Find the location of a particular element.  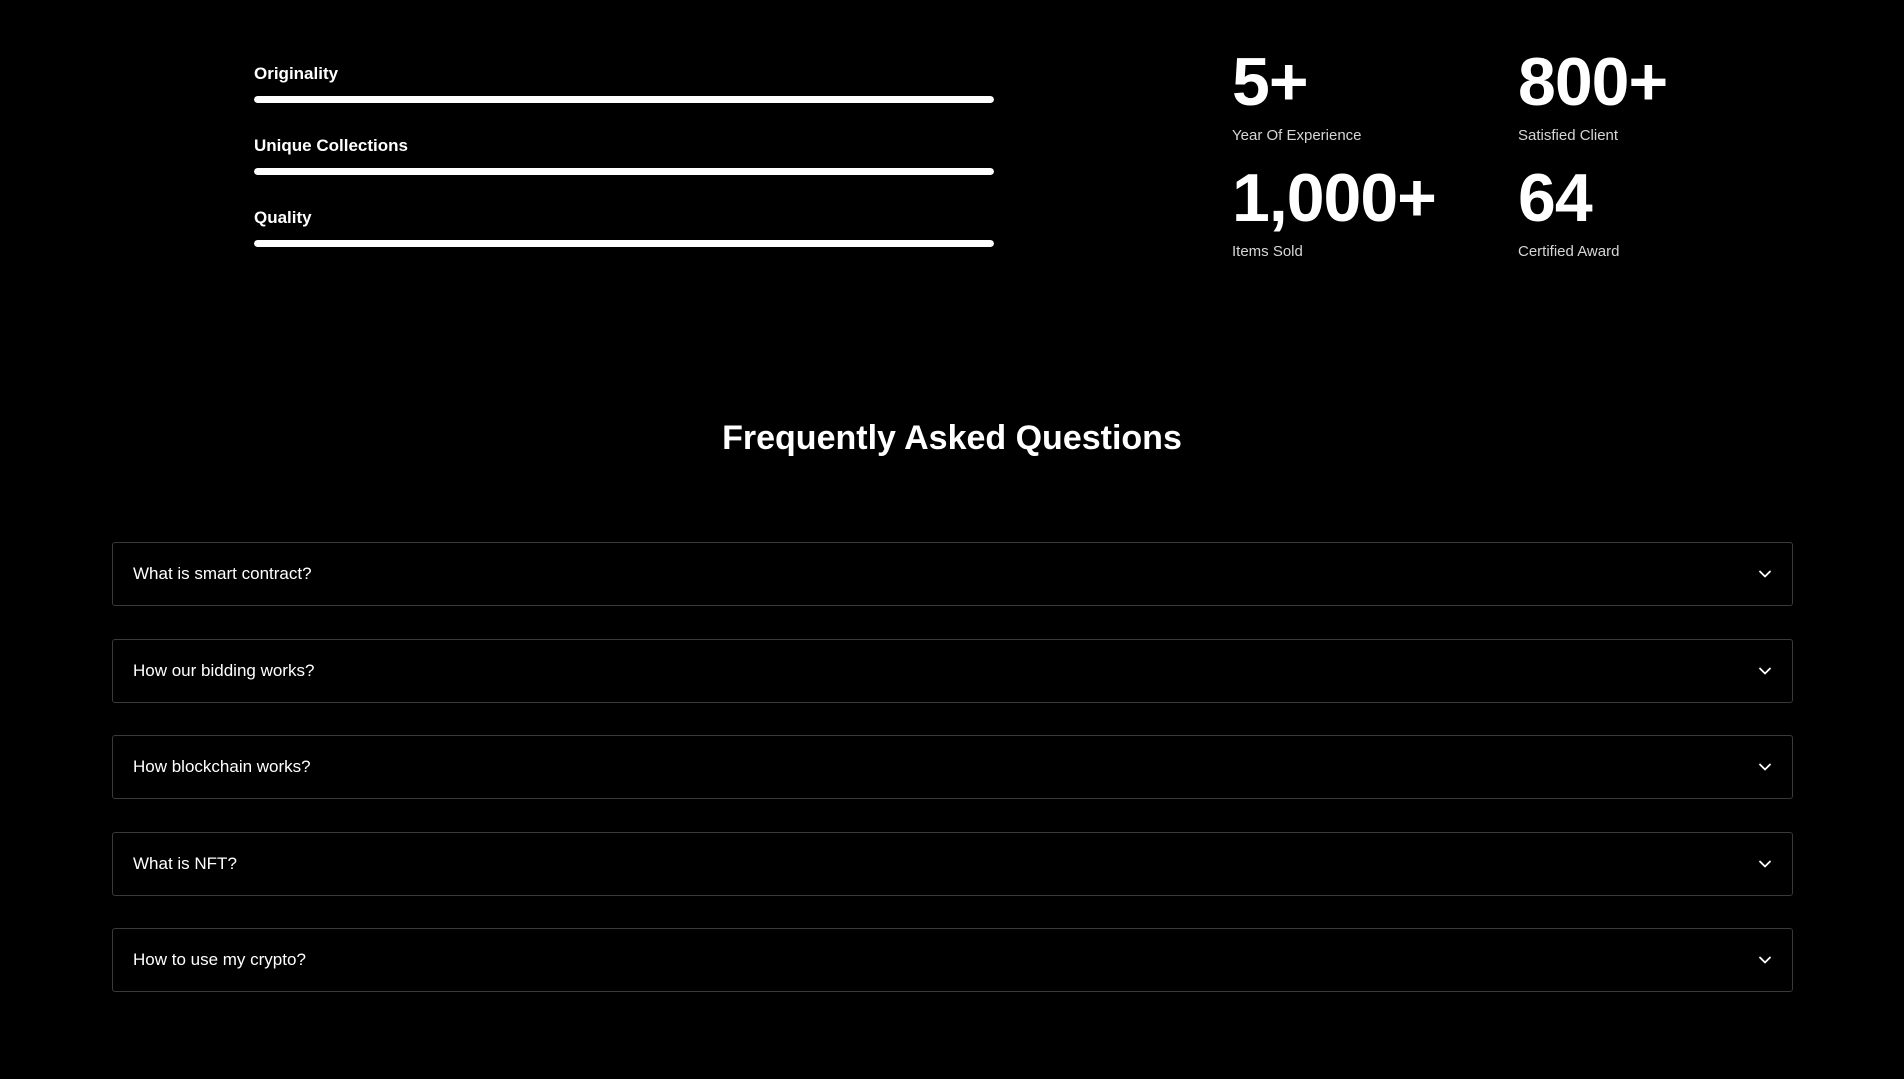

stat-items-sold: 1,000+ Items Sold is located at coordinates (1375, 211).